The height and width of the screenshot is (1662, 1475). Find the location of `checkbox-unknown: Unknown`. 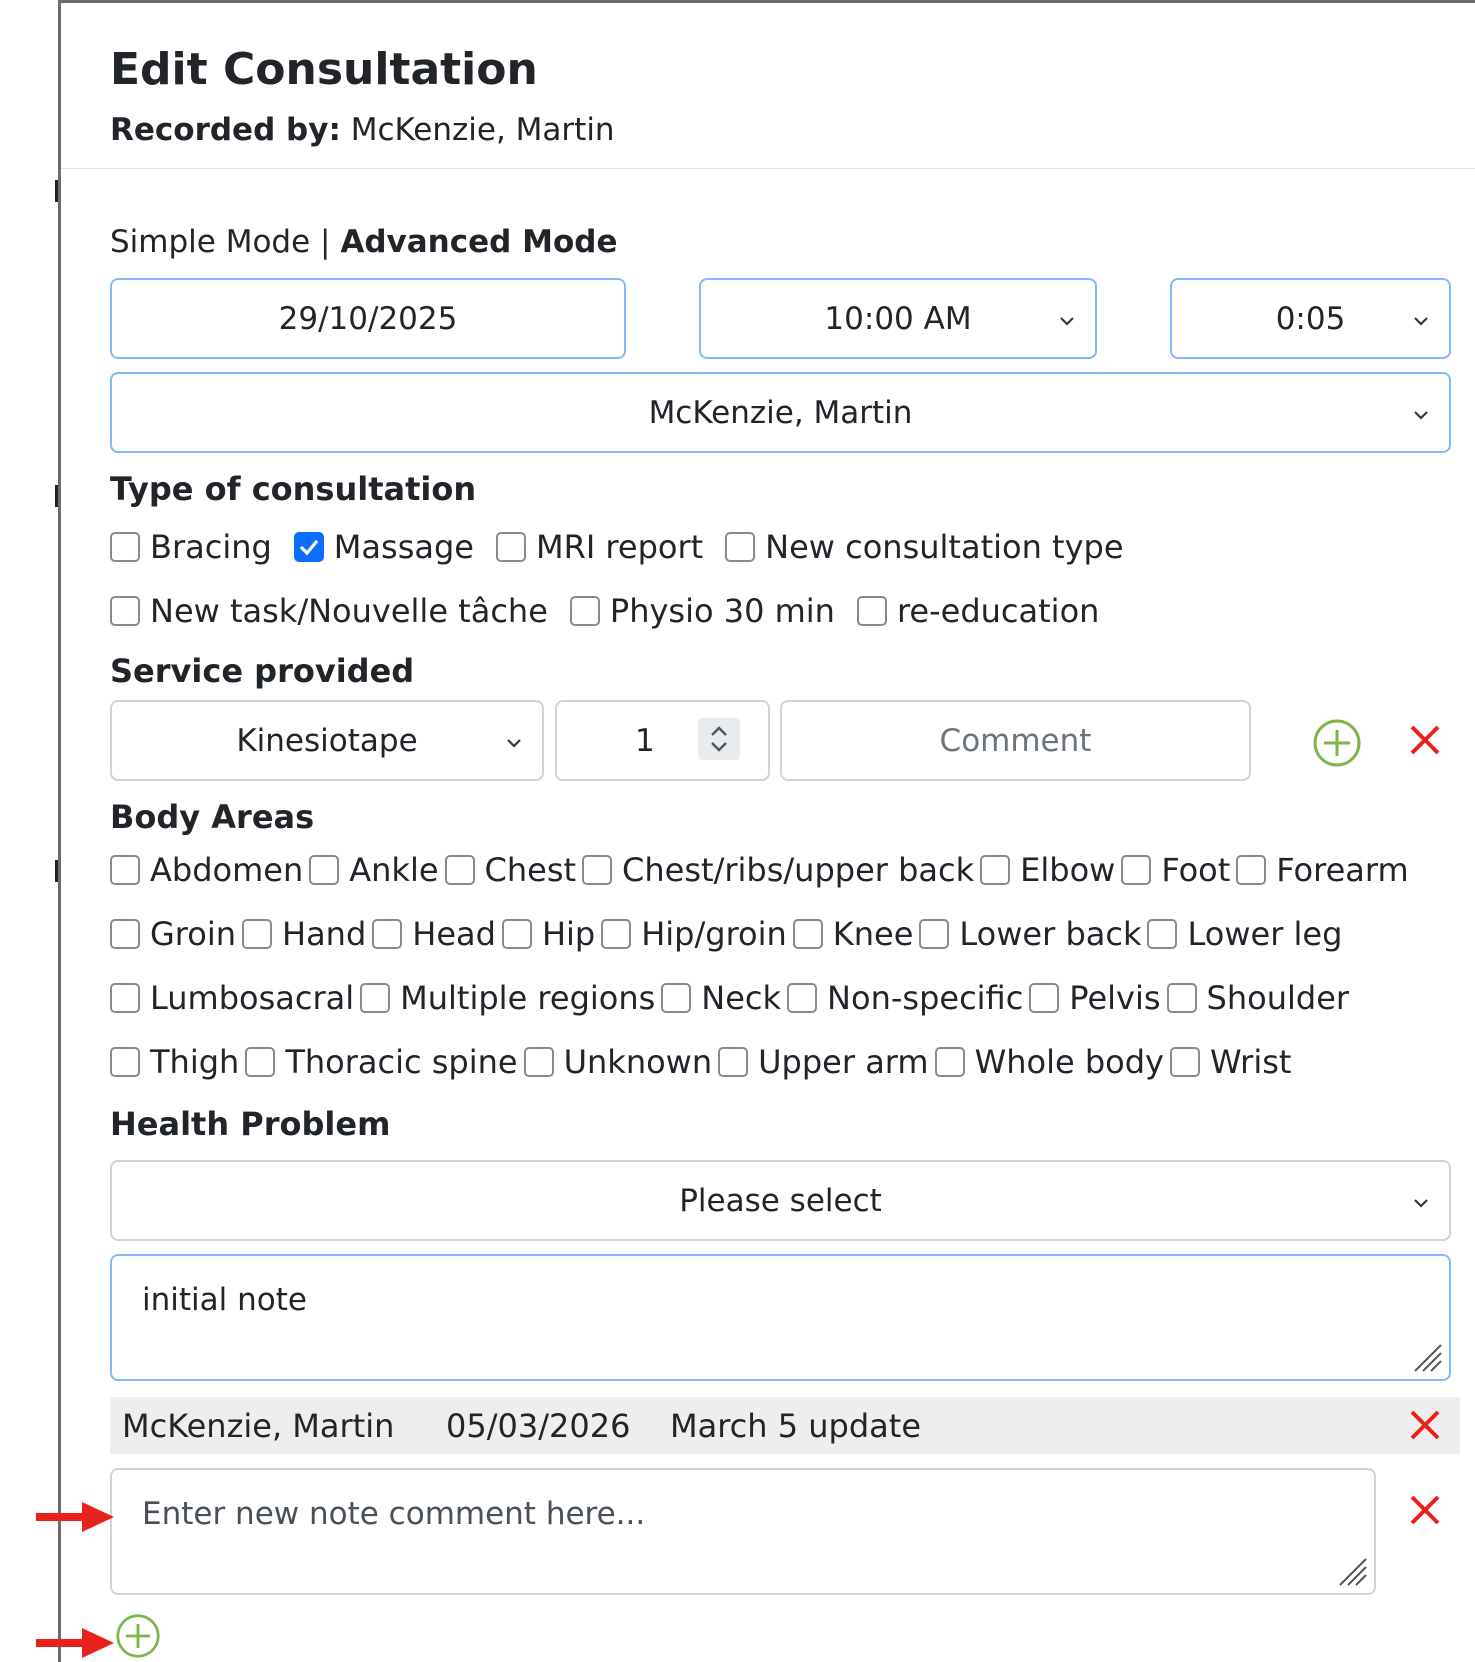

checkbox-unknown: Unknown is located at coordinates (617, 1062).